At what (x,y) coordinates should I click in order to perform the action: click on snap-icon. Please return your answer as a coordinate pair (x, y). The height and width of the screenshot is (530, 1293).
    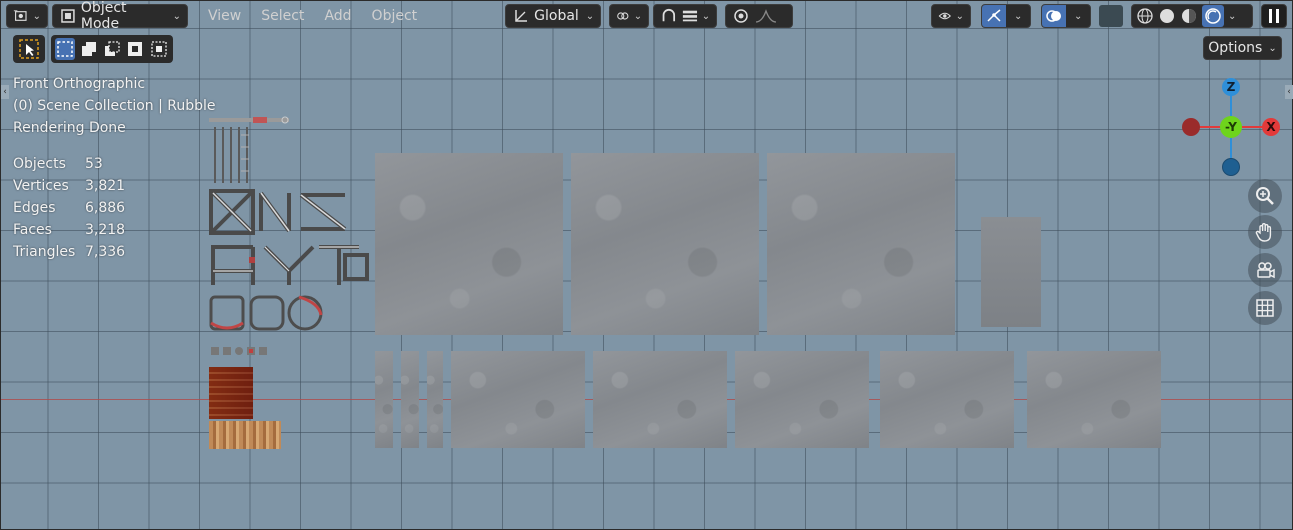
    Looking at the image, I should click on (669, 15).